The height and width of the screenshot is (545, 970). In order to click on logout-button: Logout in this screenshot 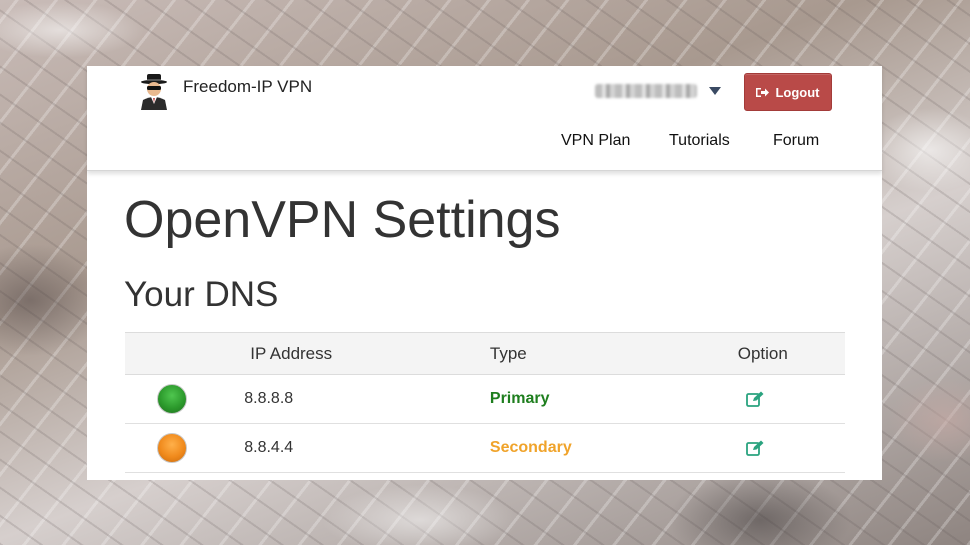, I will do `click(788, 92)`.